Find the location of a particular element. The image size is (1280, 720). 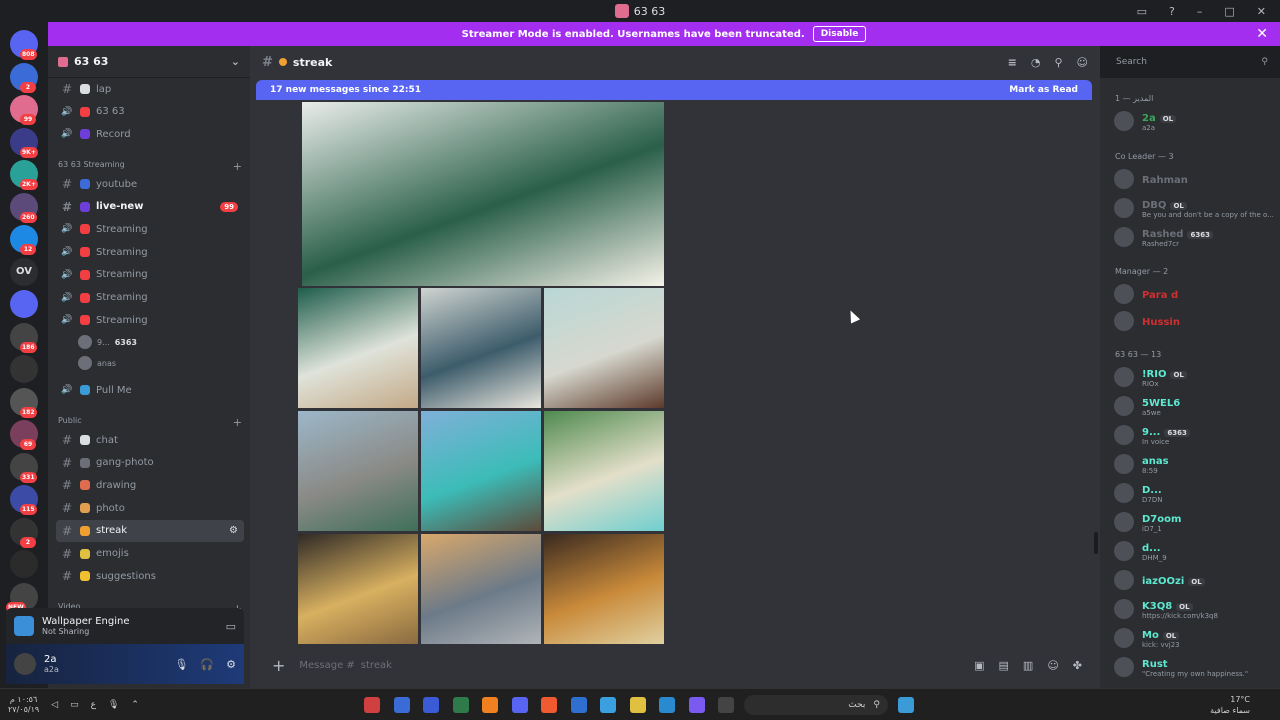

search-input: Search ⚲ is located at coordinates (1192, 62).